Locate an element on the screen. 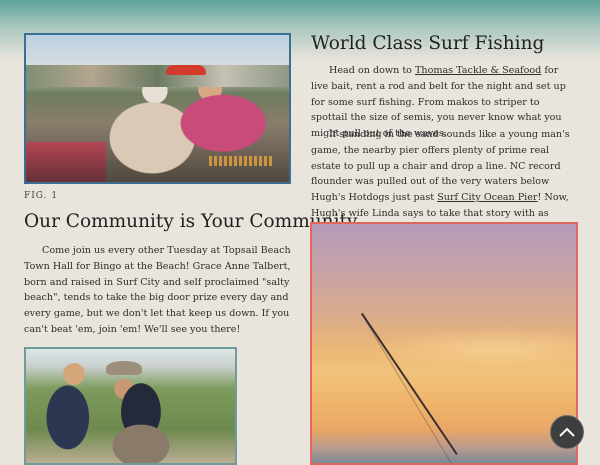 The width and height of the screenshot is (600, 465). scroll-to-top-button is located at coordinates (567, 432).